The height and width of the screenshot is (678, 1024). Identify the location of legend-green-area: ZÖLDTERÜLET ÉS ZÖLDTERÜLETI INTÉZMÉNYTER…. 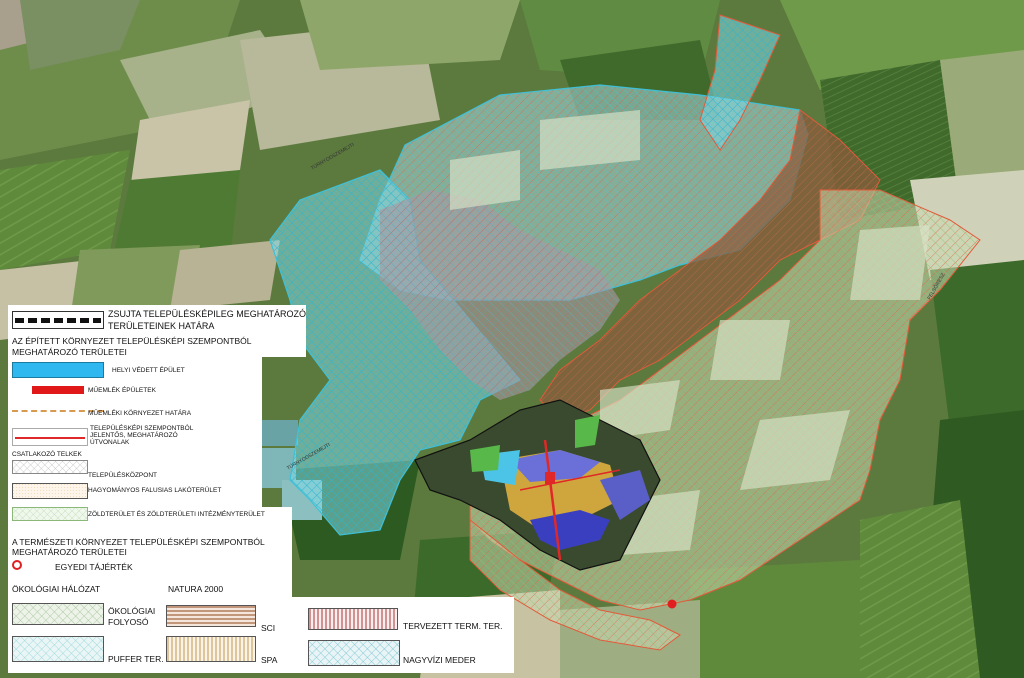
(176, 514).